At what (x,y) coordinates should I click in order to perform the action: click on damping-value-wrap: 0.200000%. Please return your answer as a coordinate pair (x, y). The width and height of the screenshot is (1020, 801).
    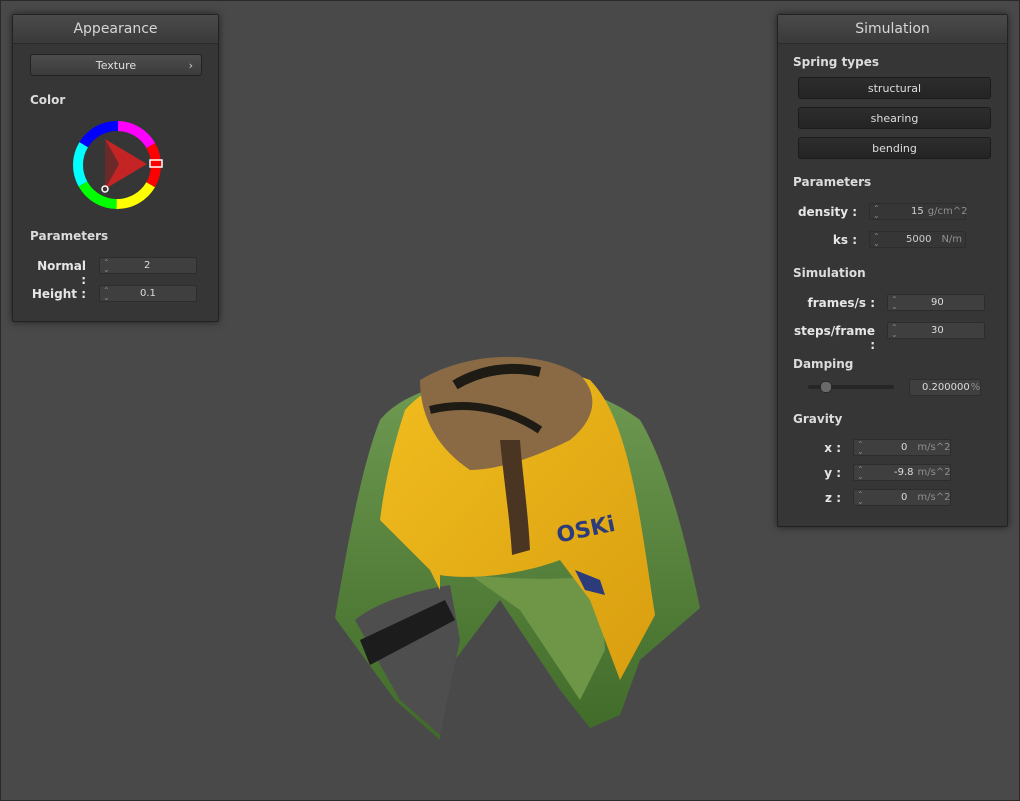
    Looking at the image, I should click on (951, 387).